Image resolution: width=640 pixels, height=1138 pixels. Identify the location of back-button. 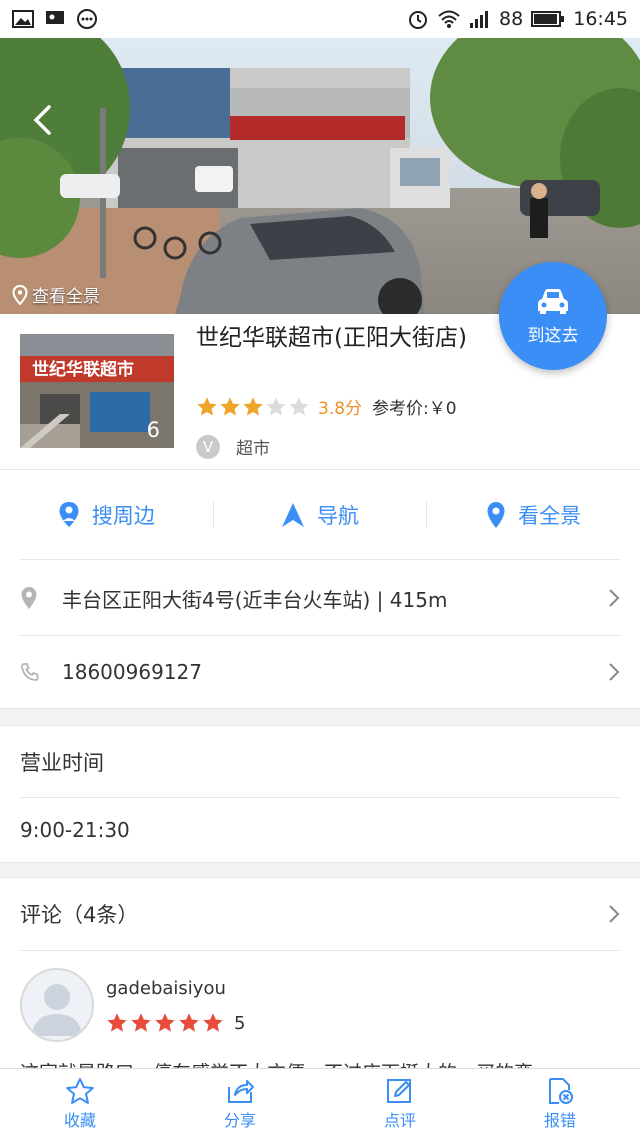
(42, 120).